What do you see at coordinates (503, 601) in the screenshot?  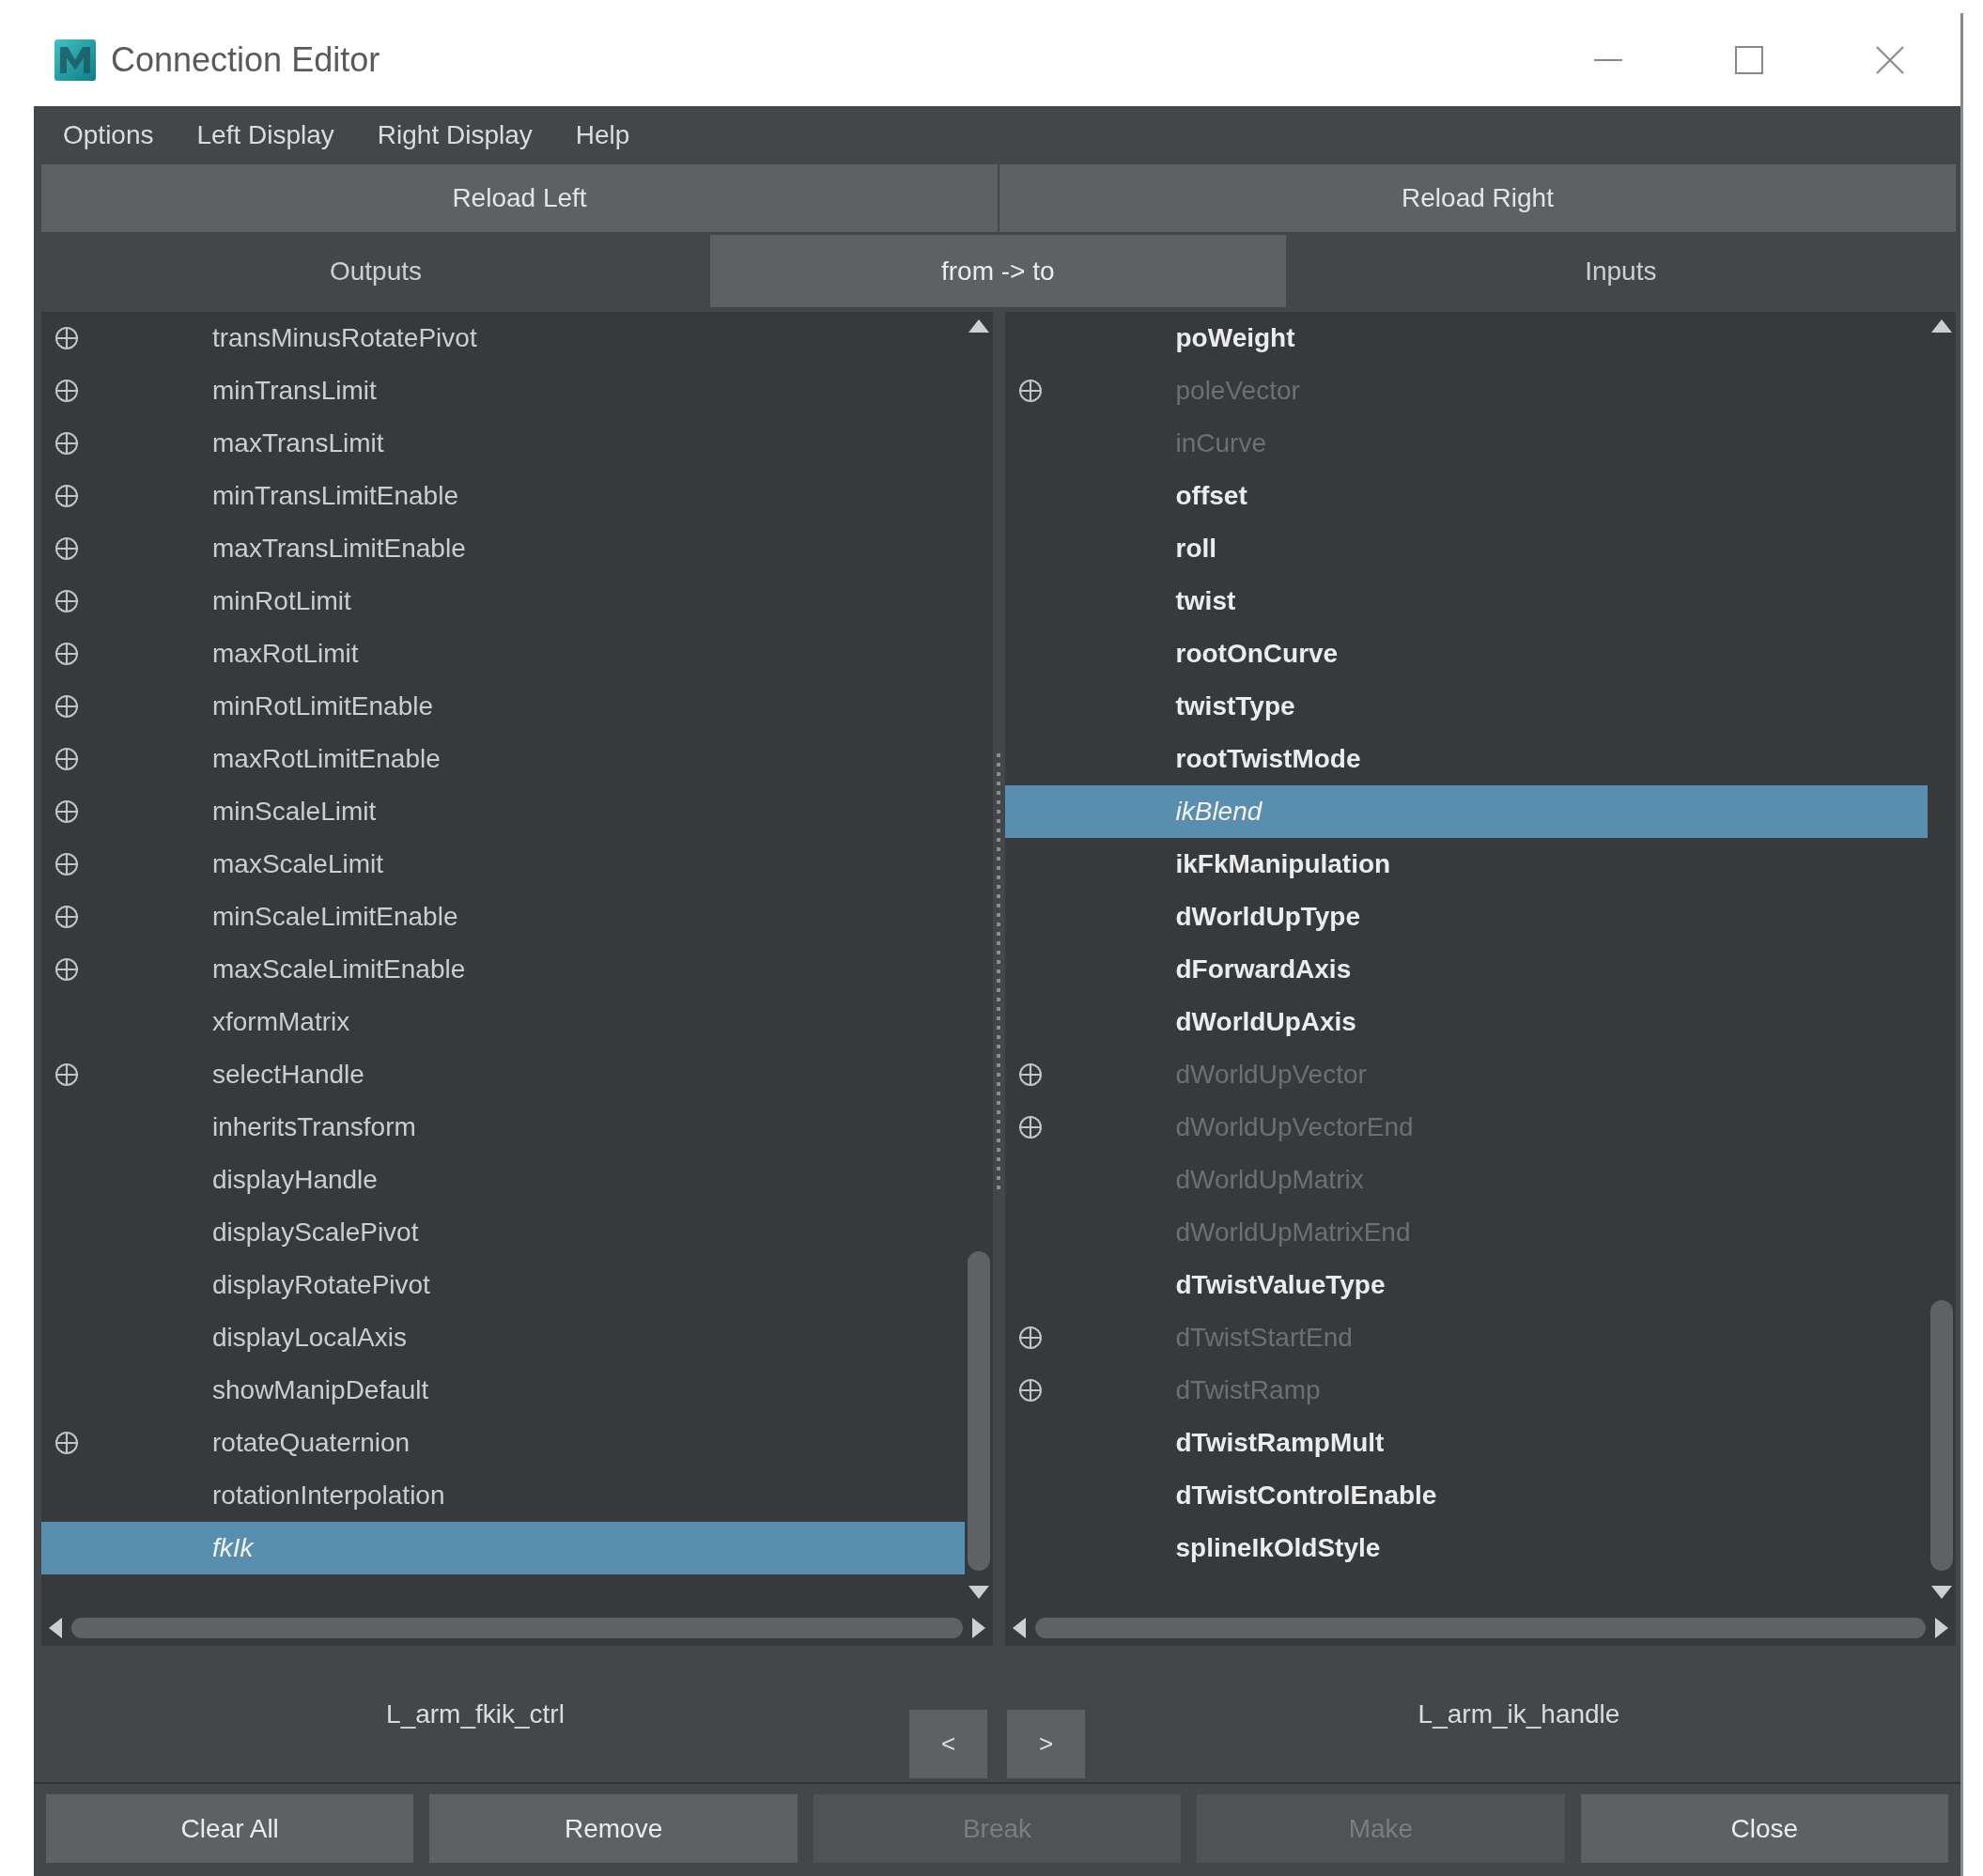 I see `attribute-row: minRotLimit` at bounding box center [503, 601].